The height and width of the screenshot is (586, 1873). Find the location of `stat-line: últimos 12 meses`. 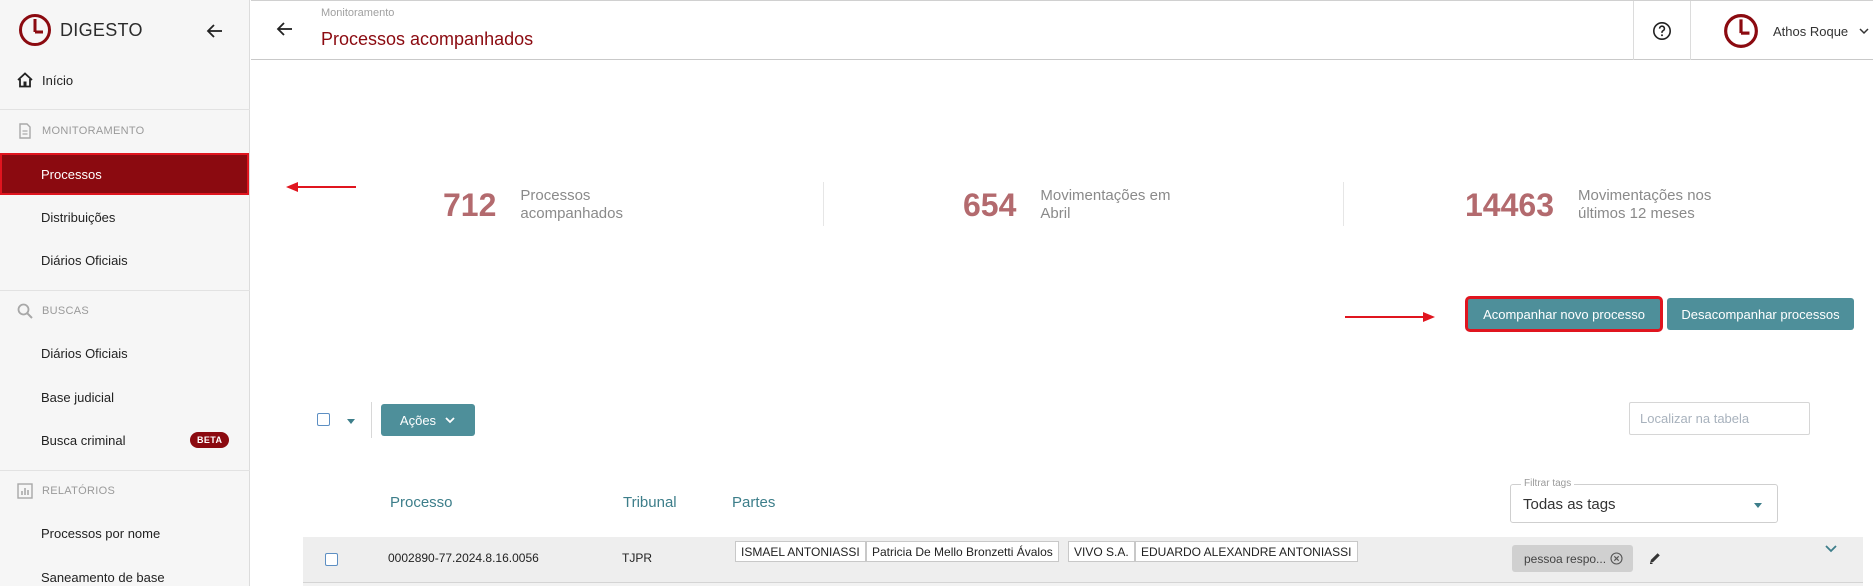

stat-line: últimos 12 meses is located at coordinates (1636, 213).